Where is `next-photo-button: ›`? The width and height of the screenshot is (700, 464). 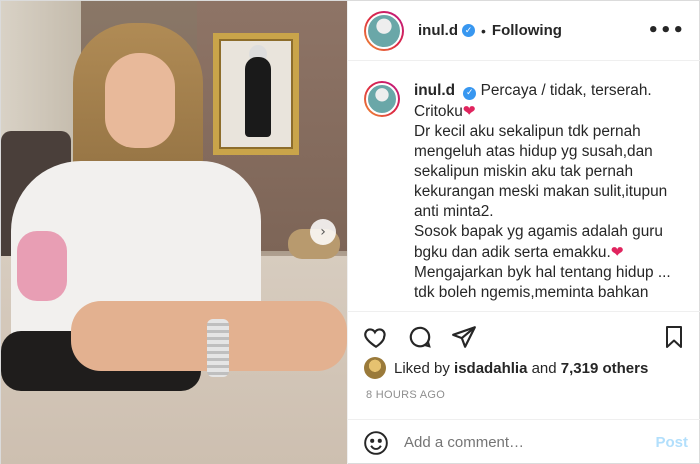 next-photo-button: › is located at coordinates (323, 232).